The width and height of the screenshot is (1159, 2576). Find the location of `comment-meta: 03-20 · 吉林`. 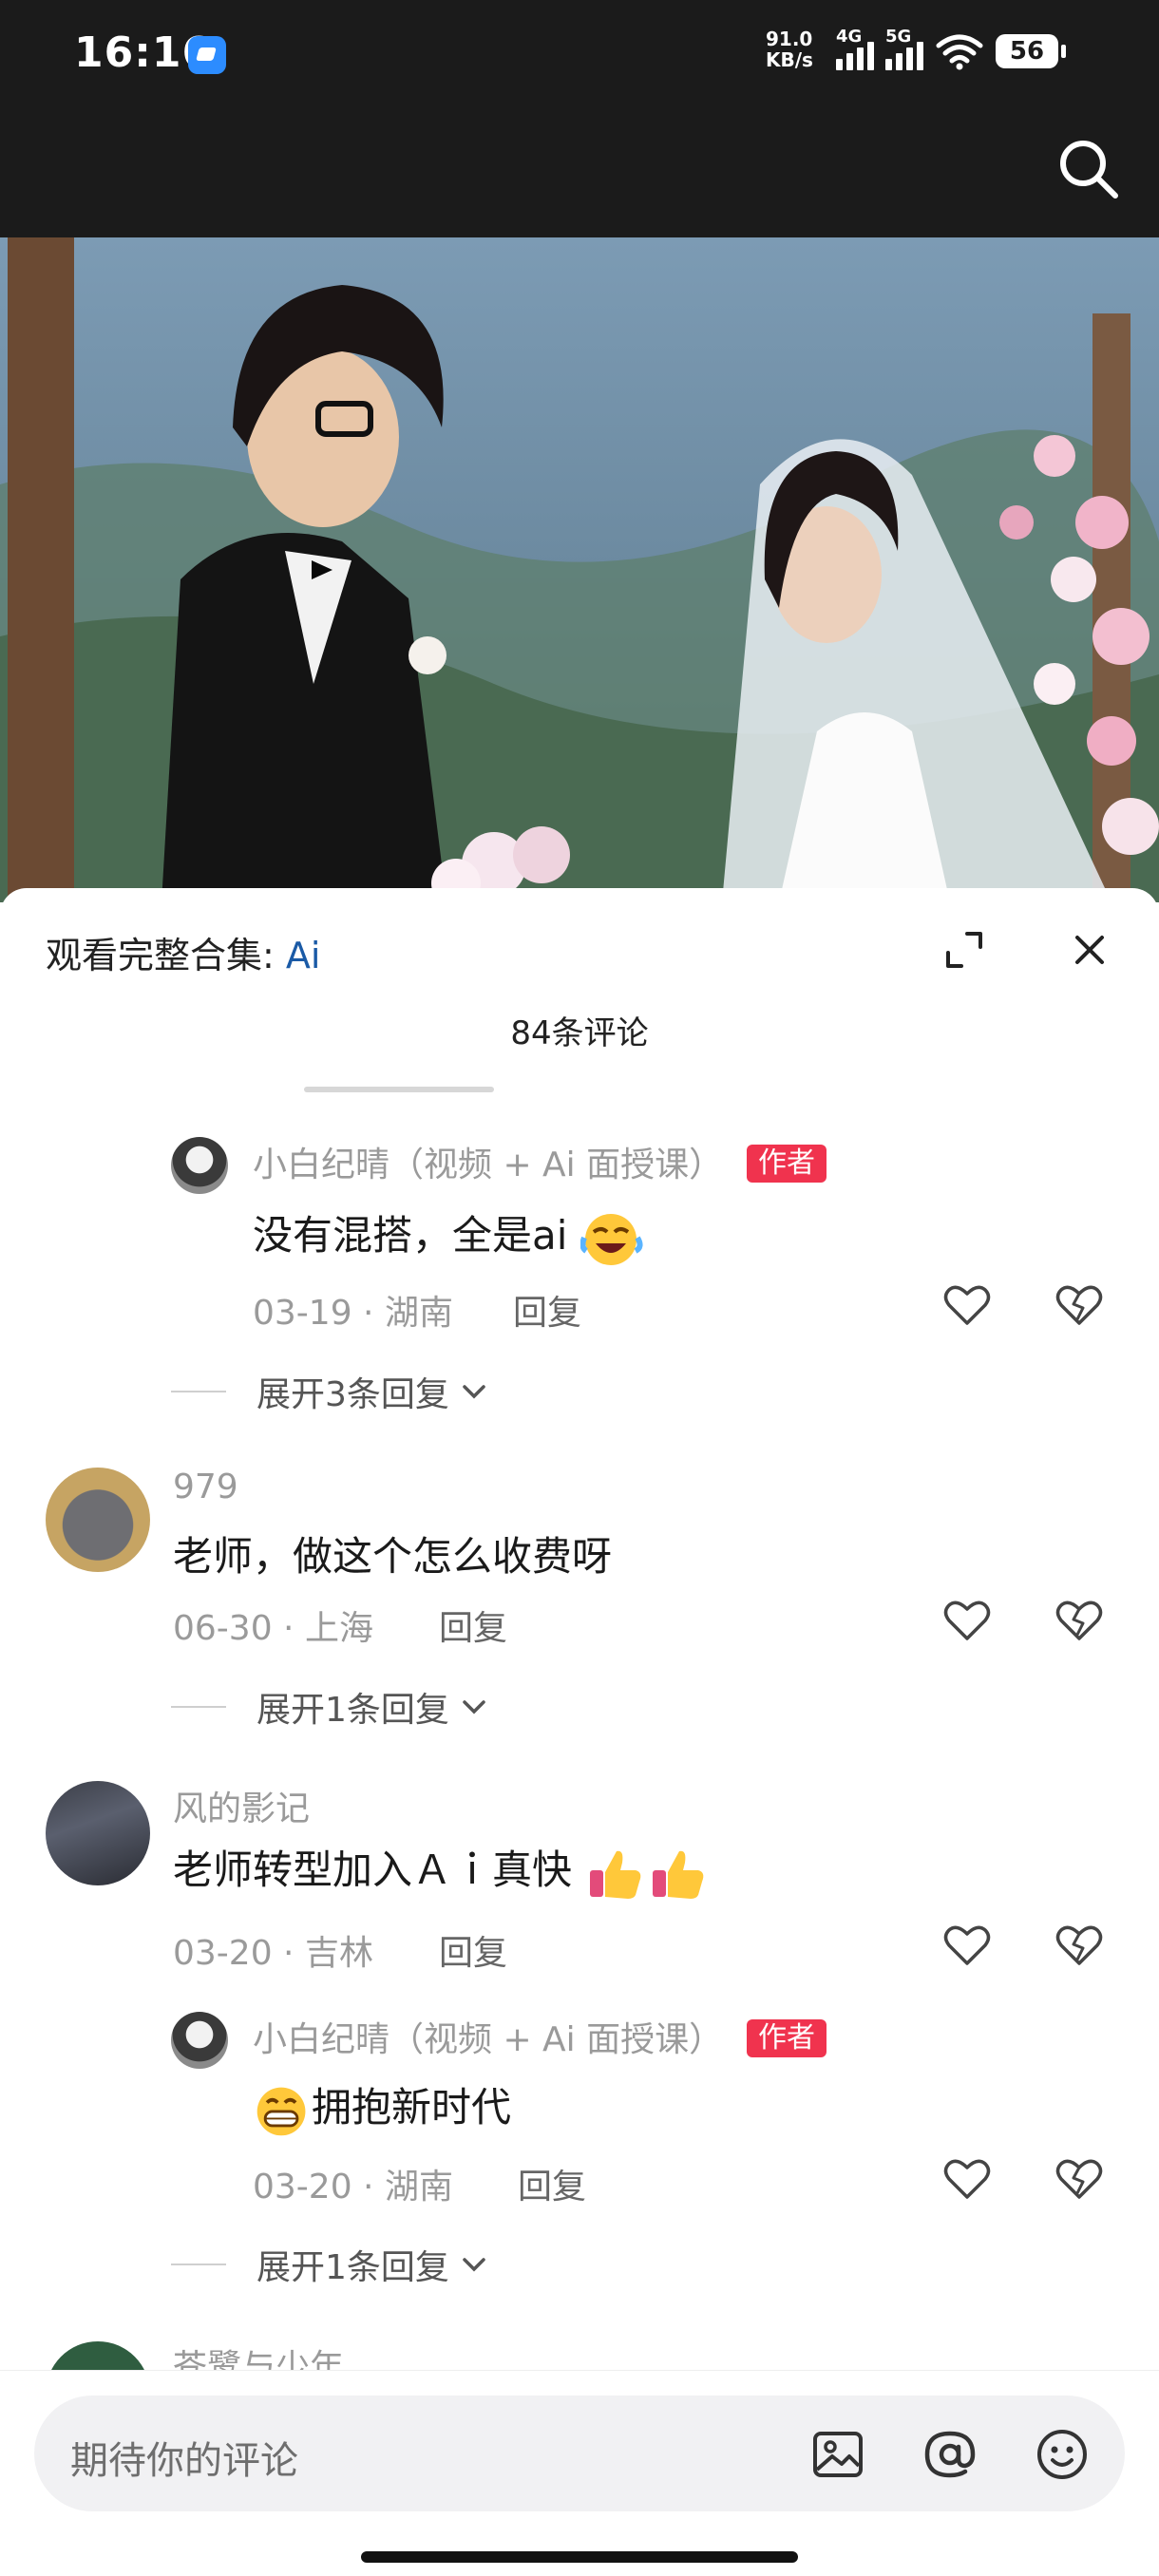

comment-meta: 03-20 · 吉林 is located at coordinates (273, 1953).